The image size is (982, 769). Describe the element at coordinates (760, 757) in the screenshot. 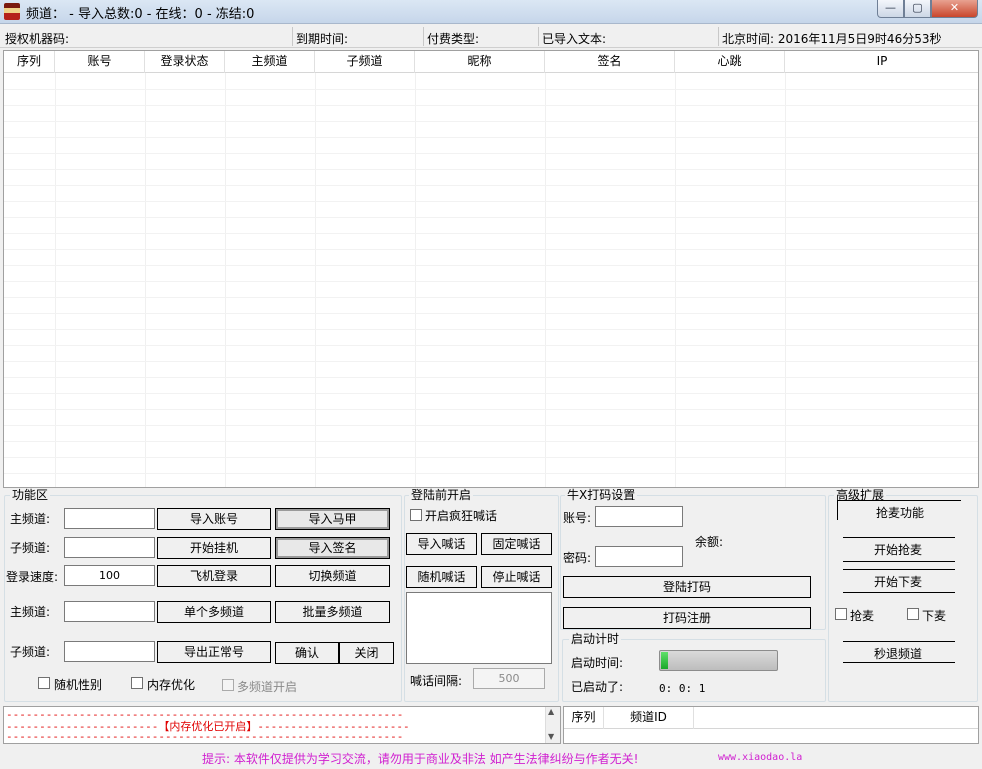

I see `footer-site-link: www.xiaodao.la` at that location.